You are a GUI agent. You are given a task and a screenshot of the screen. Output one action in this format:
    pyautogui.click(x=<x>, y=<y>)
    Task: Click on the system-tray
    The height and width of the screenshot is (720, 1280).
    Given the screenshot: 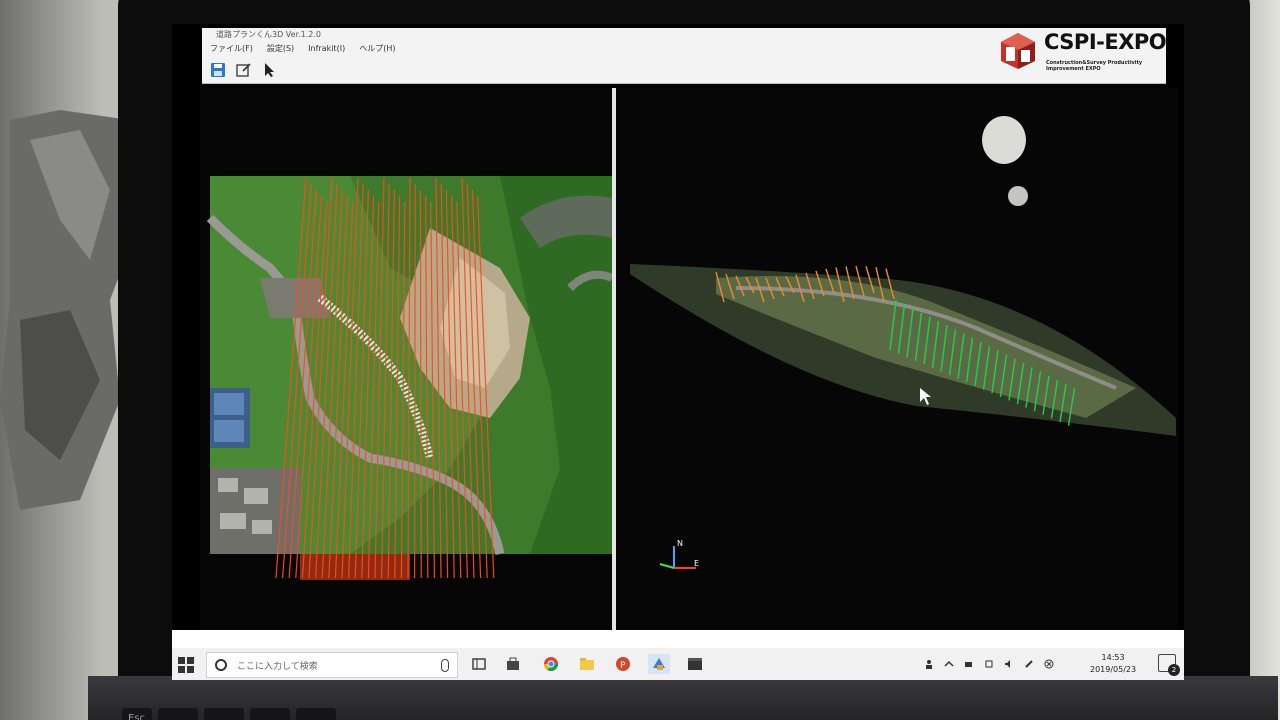 What is the action you would take?
    pyautogui.click(x=989, y=664)
    